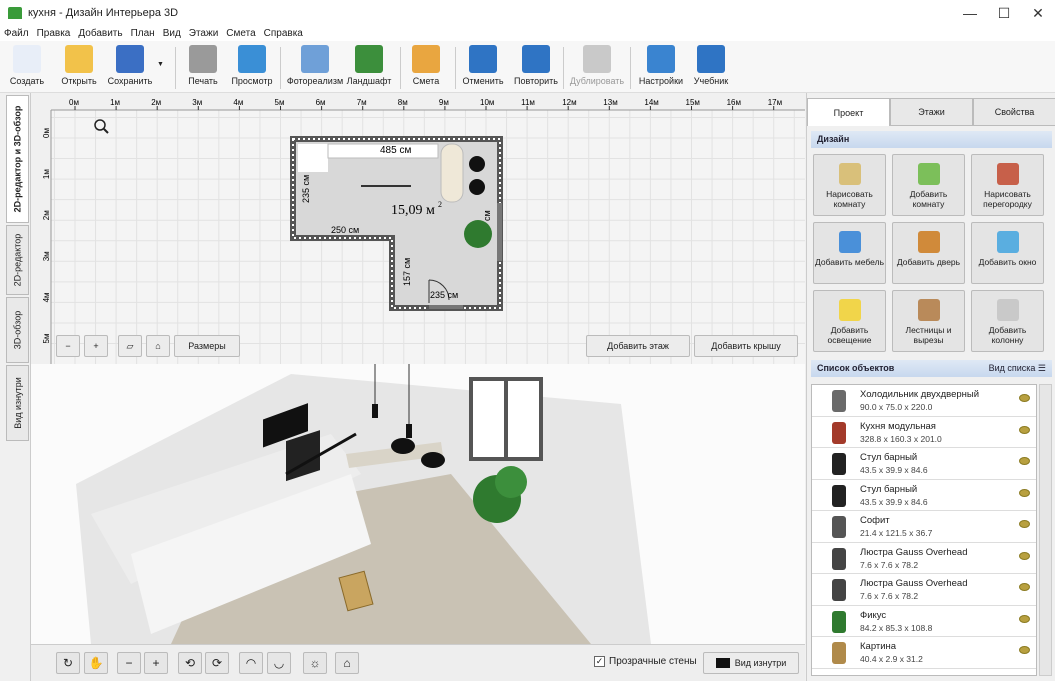 This screenshot has width=1055, height=681. I want to click on duplicate-button: Дублировать, so click(597, 68).